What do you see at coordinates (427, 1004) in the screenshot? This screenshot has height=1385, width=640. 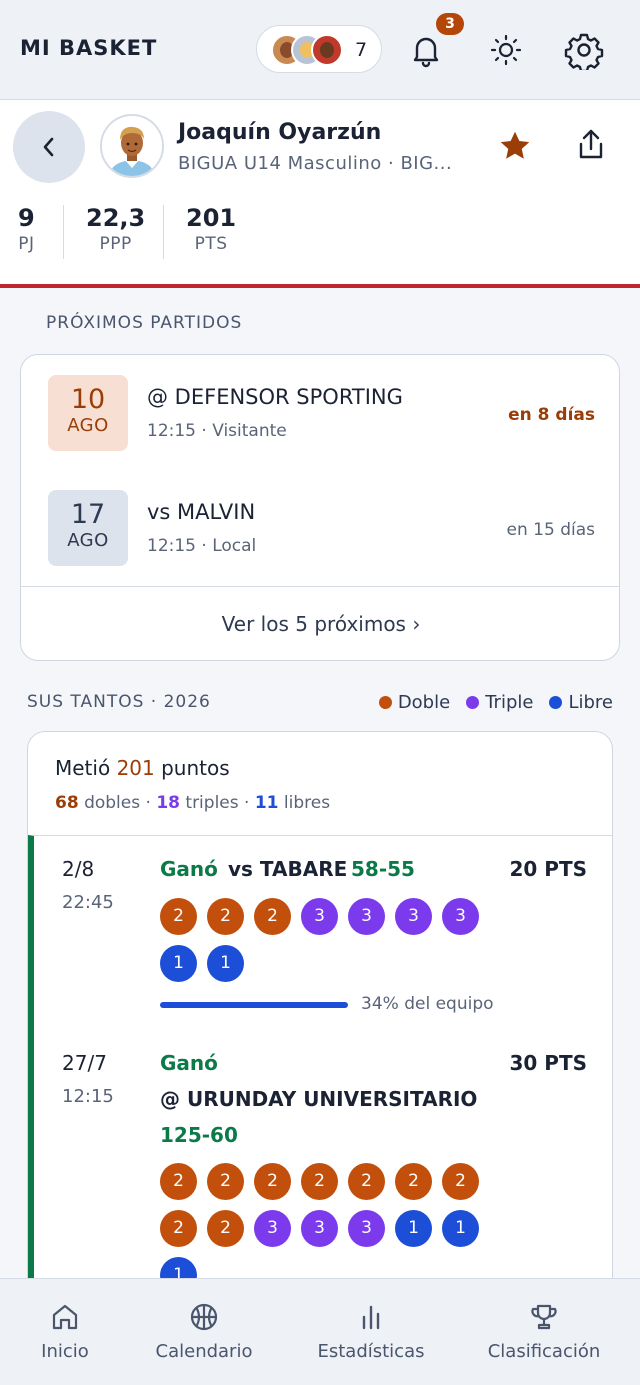 I see `team-share-label: 34% del equipo` at bounding box center [427, 1004].